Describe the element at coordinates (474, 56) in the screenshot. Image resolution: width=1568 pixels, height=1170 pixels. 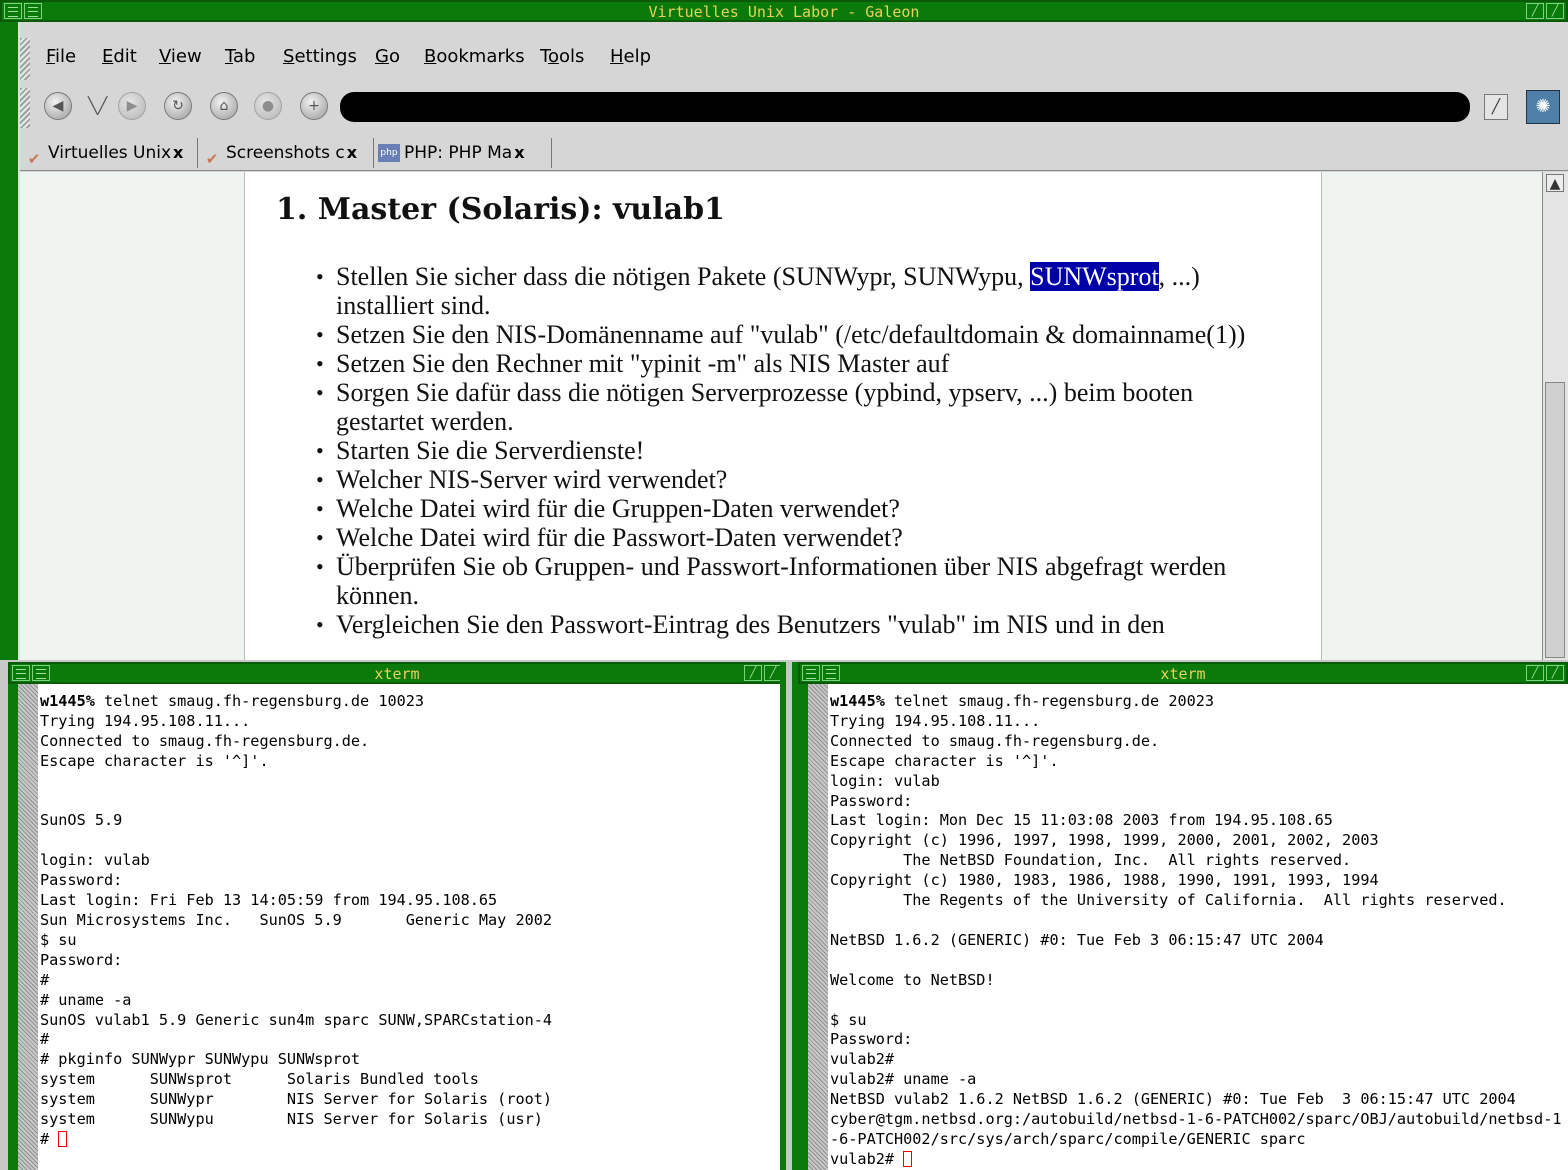
I see `menu-item-bookmarks: Bookmarks` at that location.